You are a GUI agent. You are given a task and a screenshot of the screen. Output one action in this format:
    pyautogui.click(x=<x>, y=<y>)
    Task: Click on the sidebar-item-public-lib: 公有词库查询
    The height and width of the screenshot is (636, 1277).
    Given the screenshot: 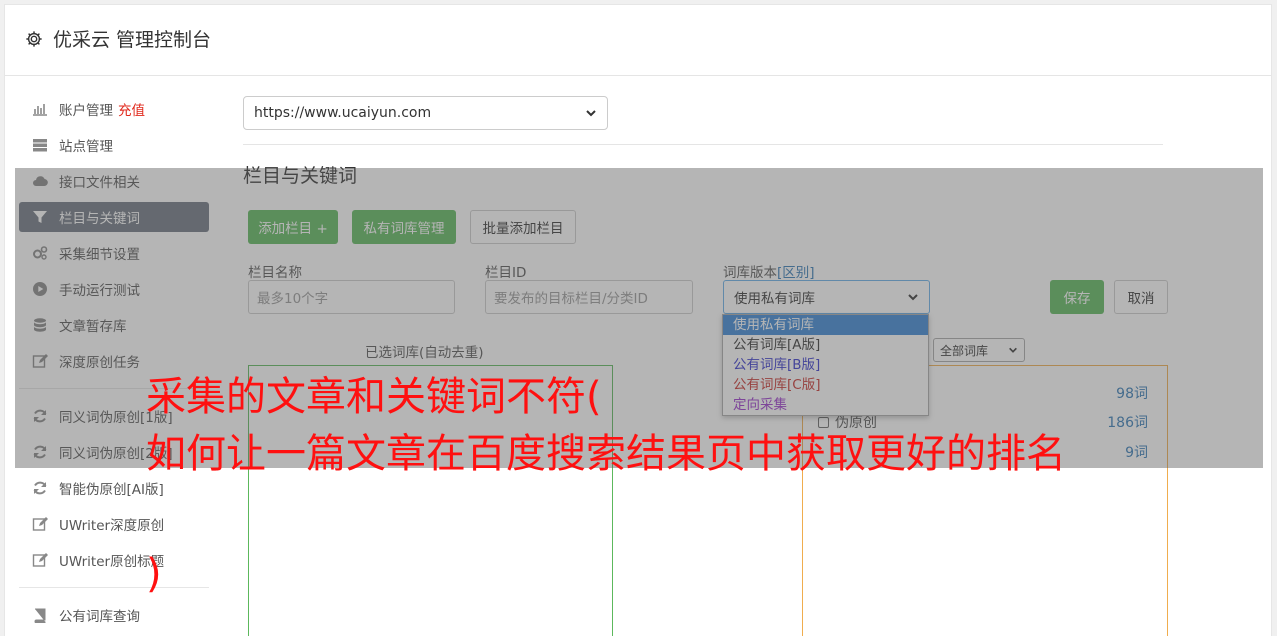 What is the action you would take?
    pyautogui.click(x=114, y=615)
    